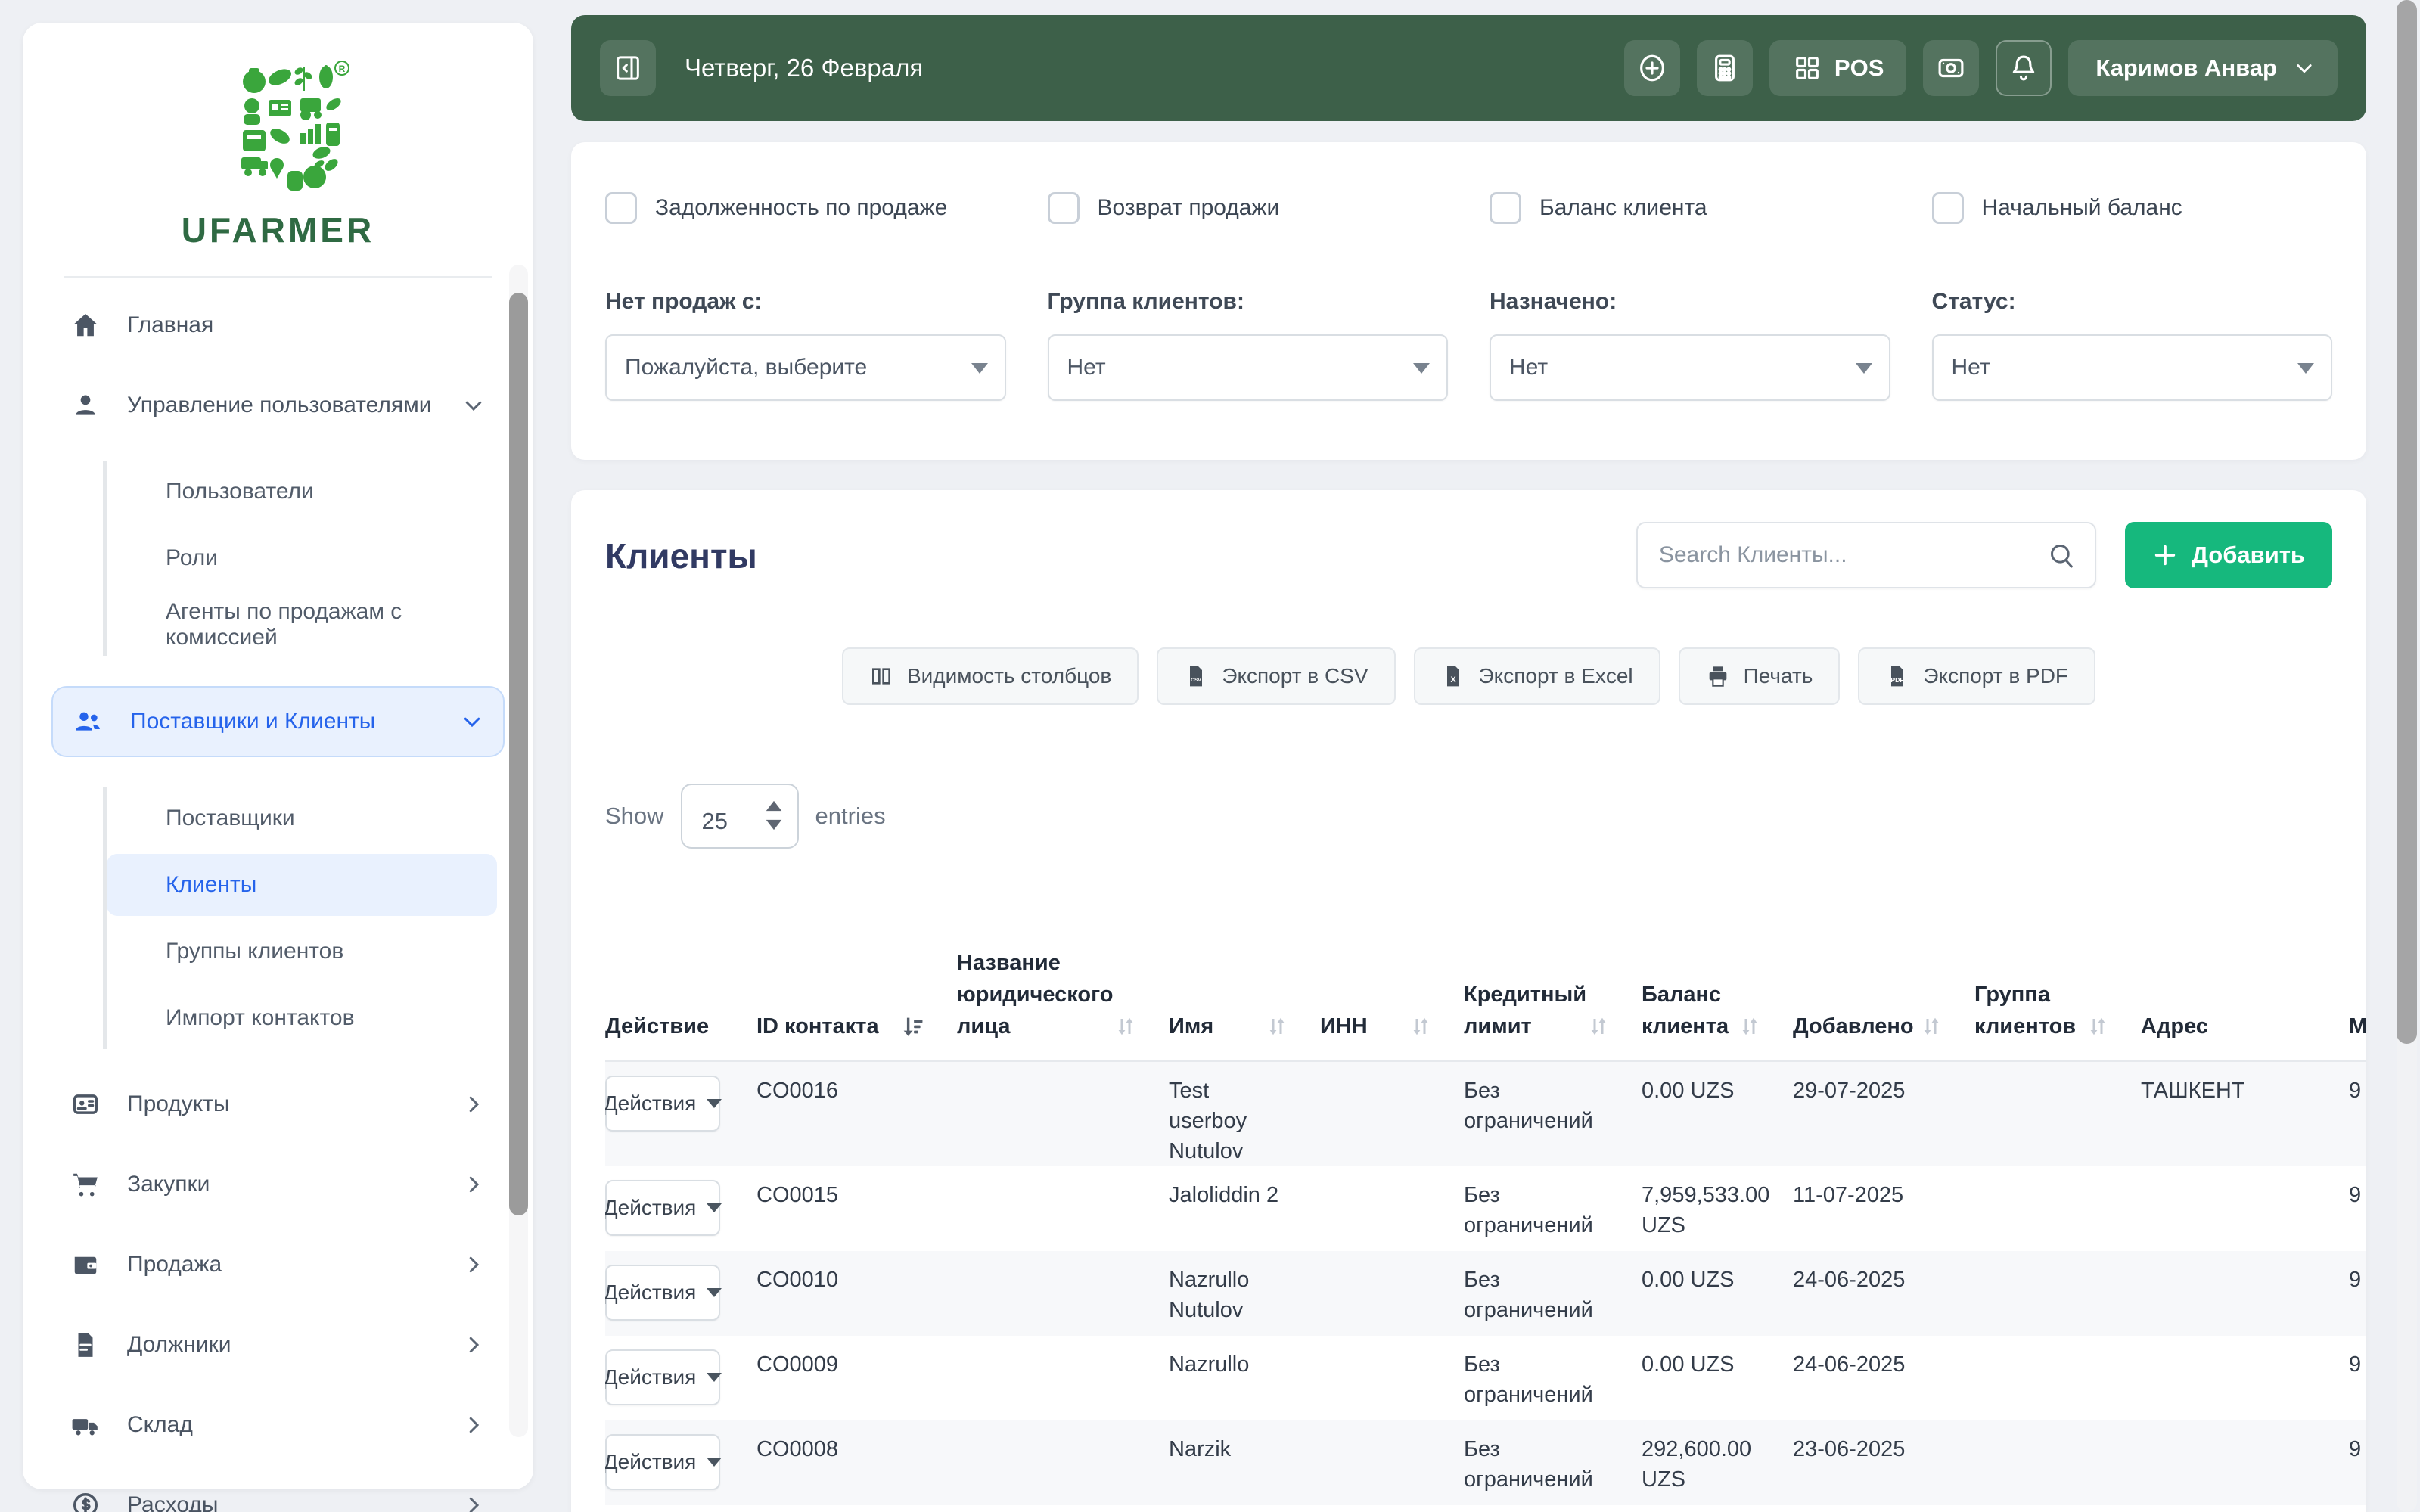  Describe the element at coordinates (1392, 993) in the screenshot. I see `col-inn: ИНН` at that location.